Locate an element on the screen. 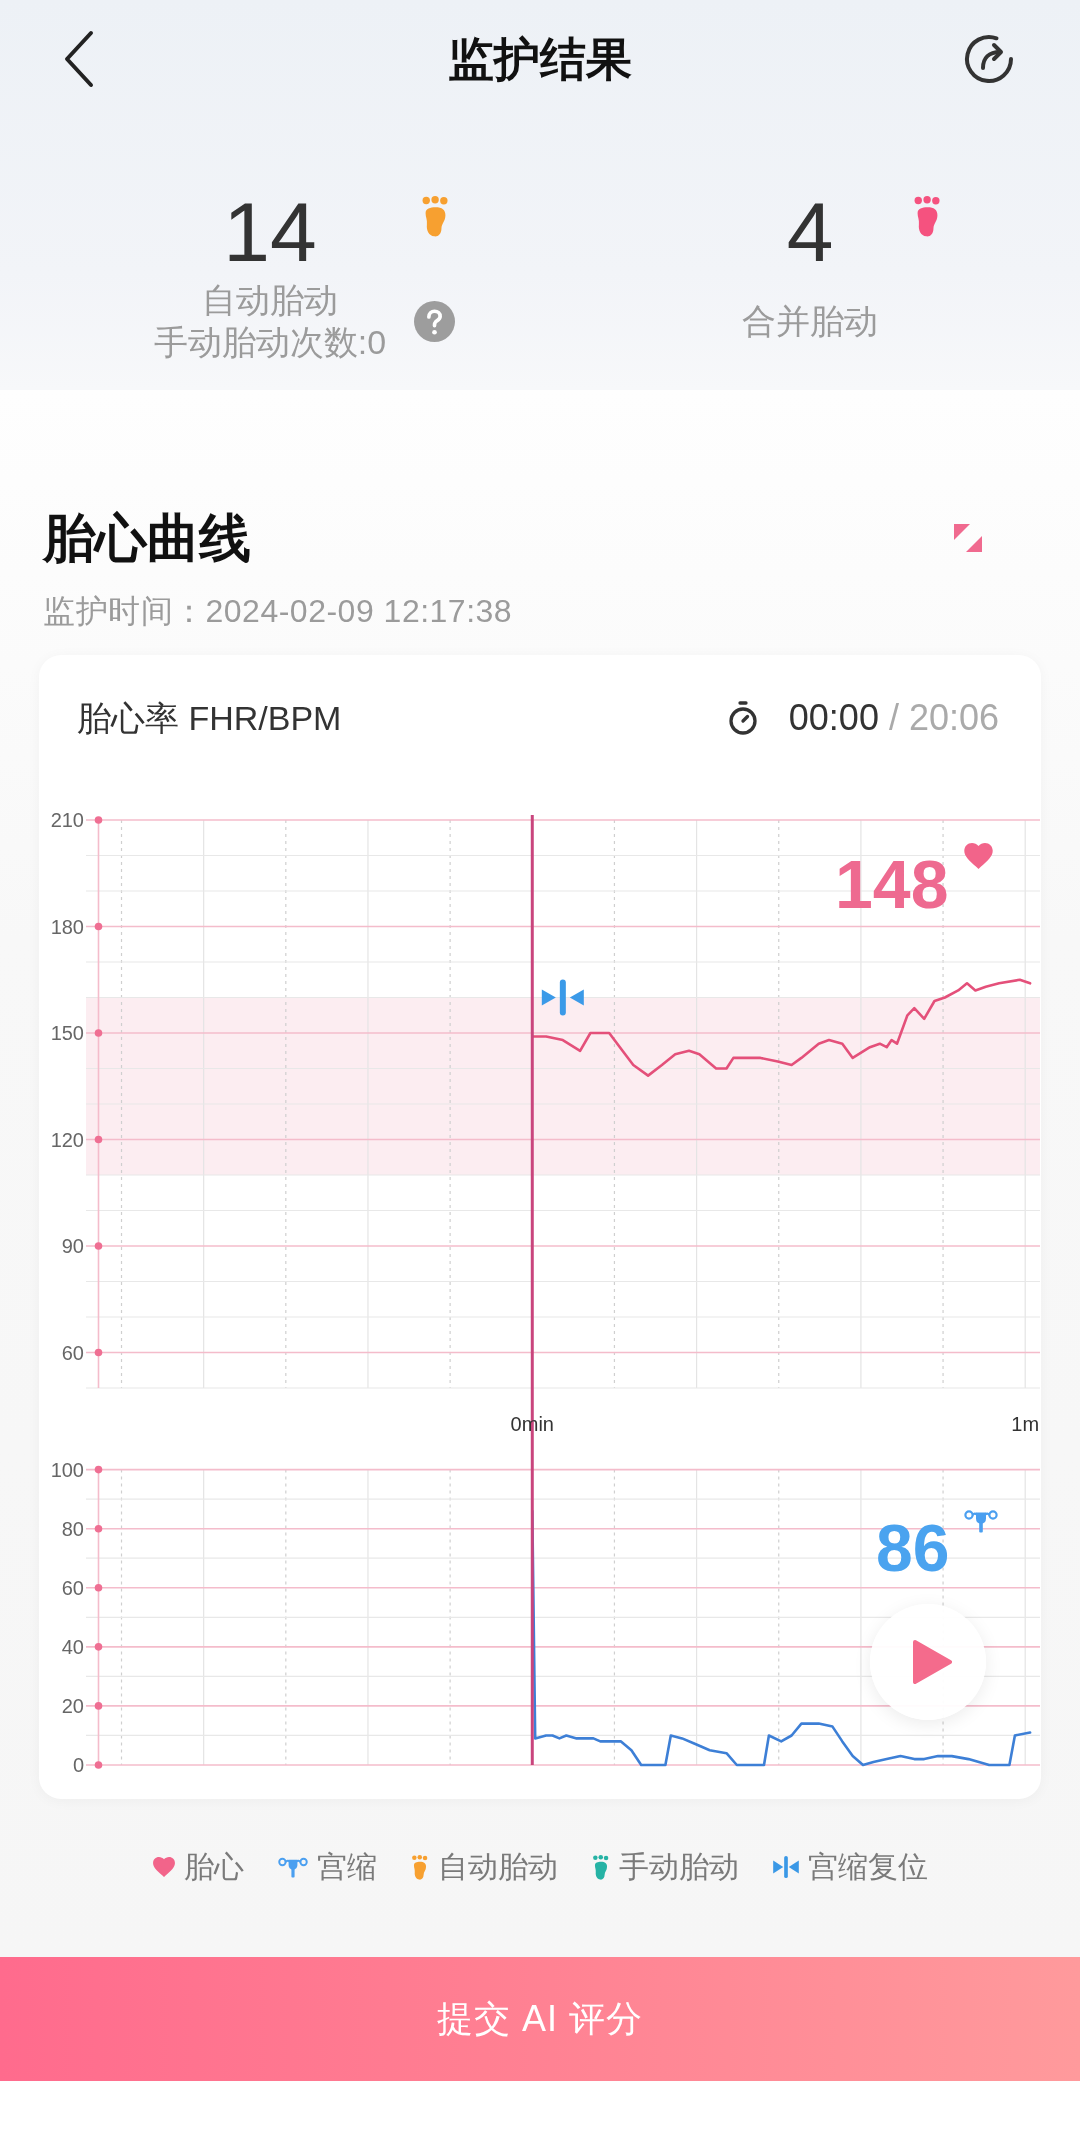  elapsed-time: 00:00 is located at coordinates (833, 718).